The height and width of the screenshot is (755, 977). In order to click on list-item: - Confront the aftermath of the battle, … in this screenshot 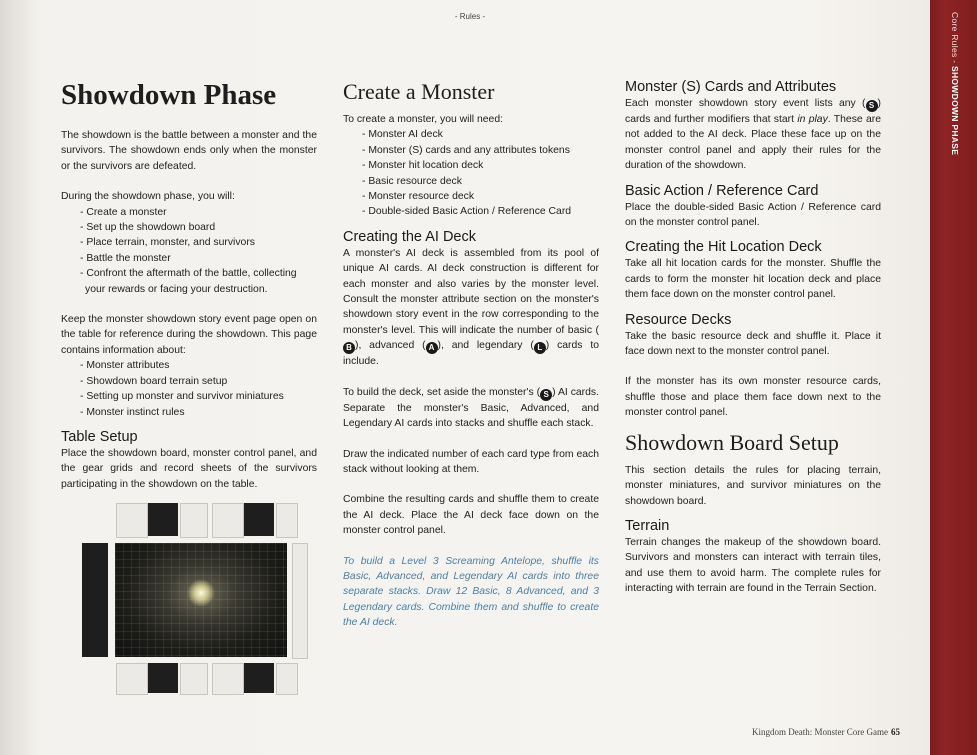, I will do `click(188, 281)`.